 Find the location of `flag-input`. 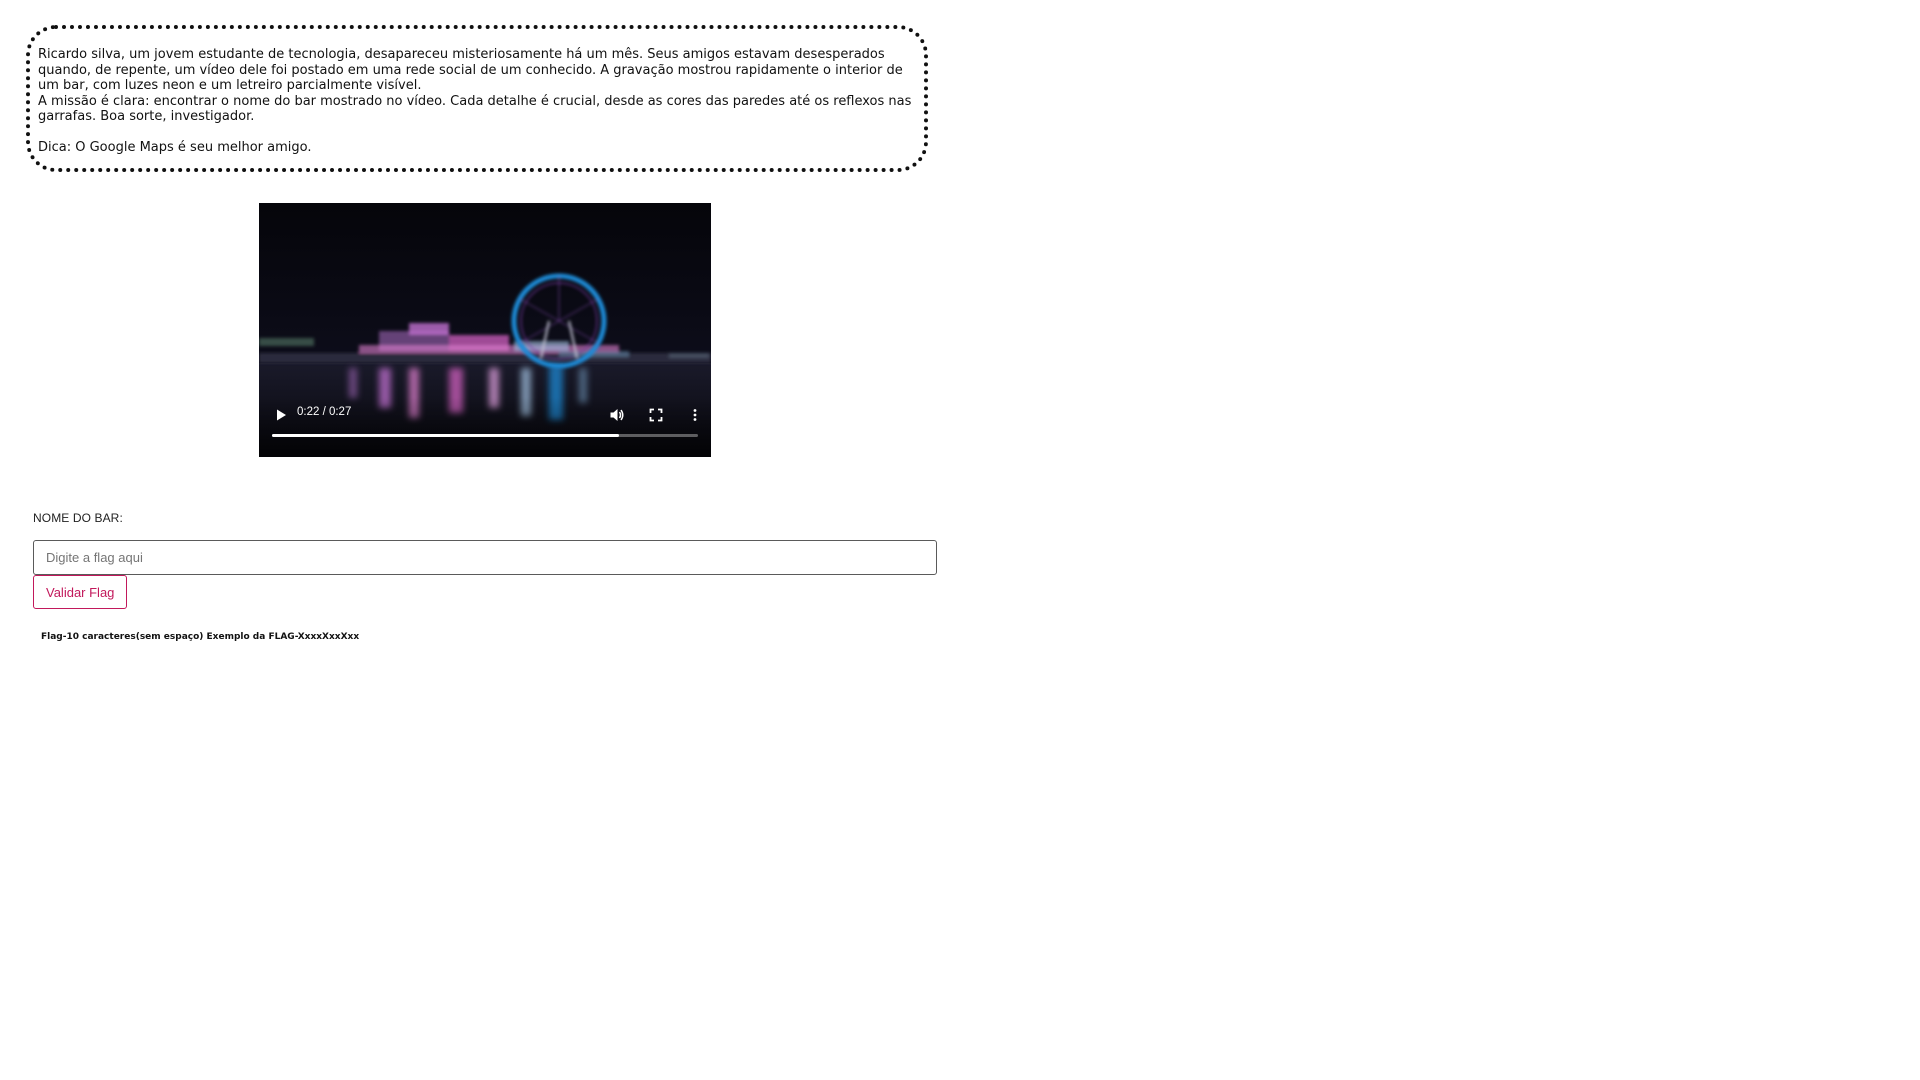

flag-input is located at coordinates (485, 557).